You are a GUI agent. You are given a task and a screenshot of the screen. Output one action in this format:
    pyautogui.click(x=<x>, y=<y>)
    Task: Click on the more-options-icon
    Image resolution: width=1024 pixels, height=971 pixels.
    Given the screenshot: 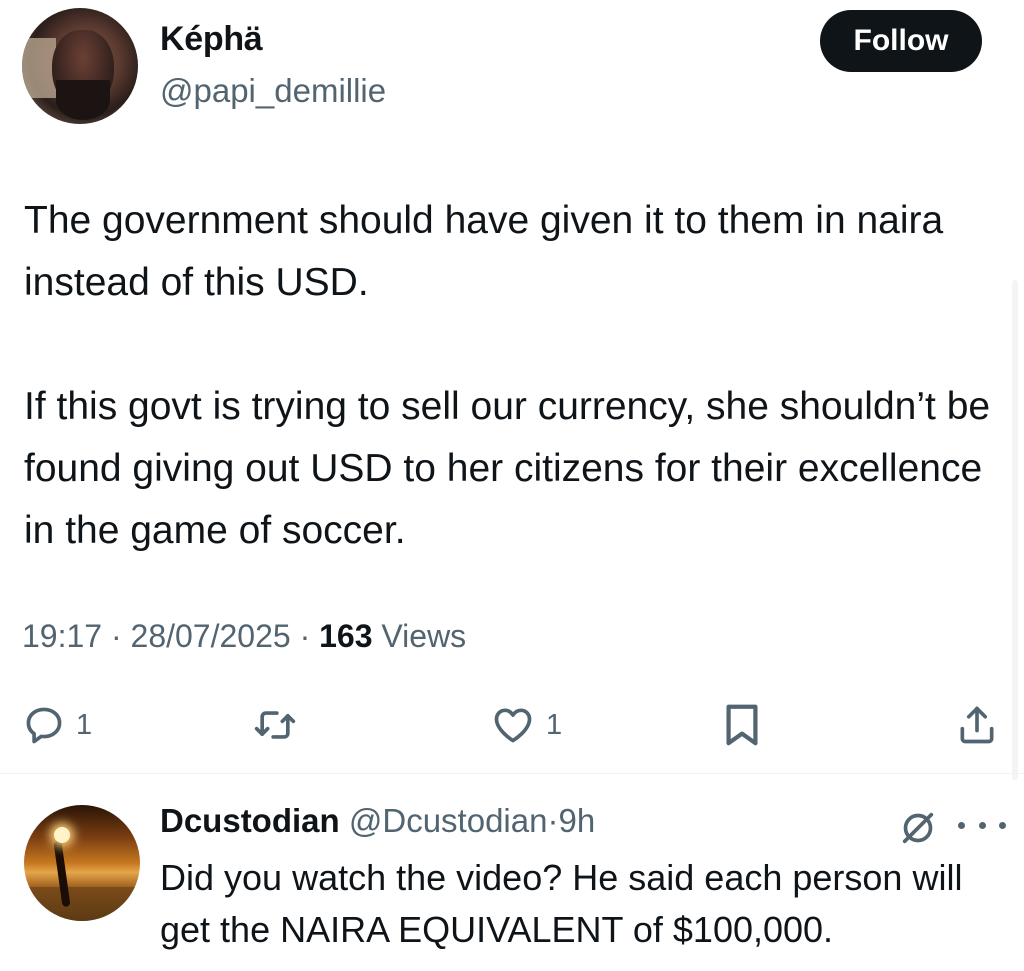 What is the action you would take?
    pyautogui.click(x=982, y=825)
    